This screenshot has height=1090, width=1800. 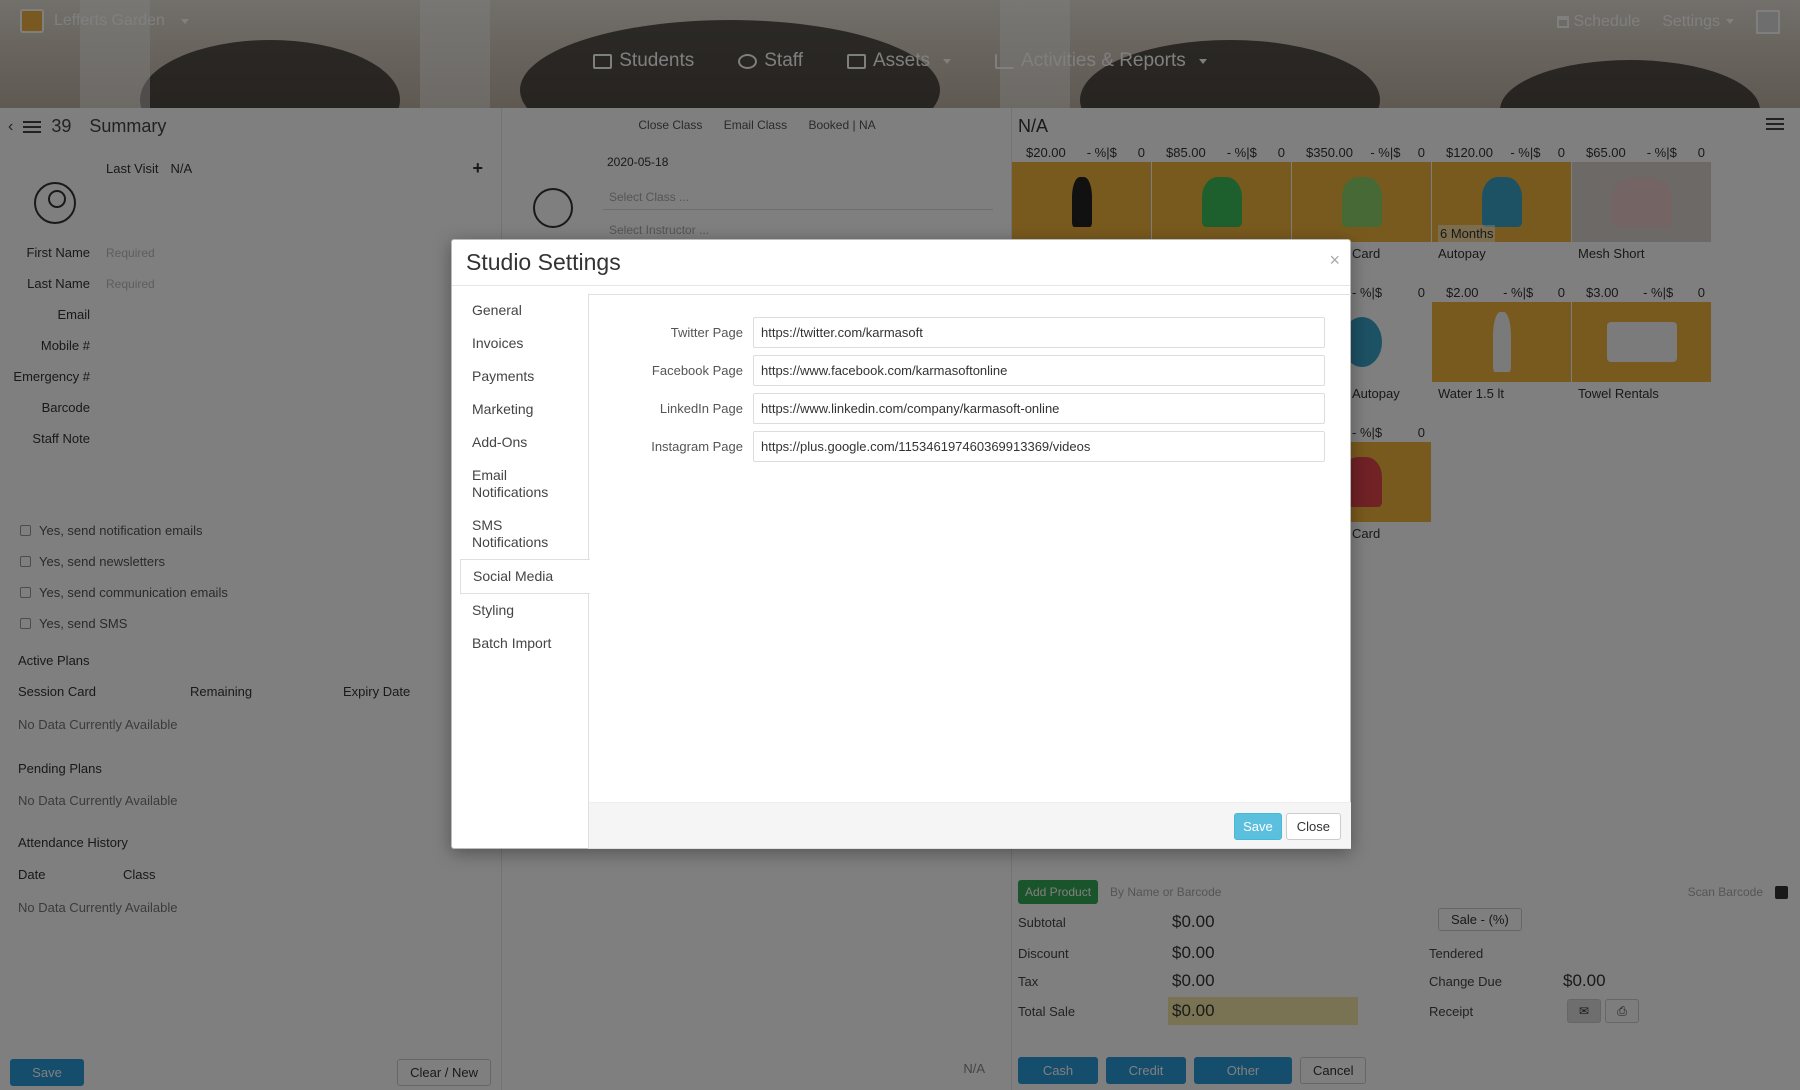 What do you see at coordinates (524, 484) in the screenshot?
I see `settings-nav-email-notifications: Email Notifications` at bounding box center [524, 484].